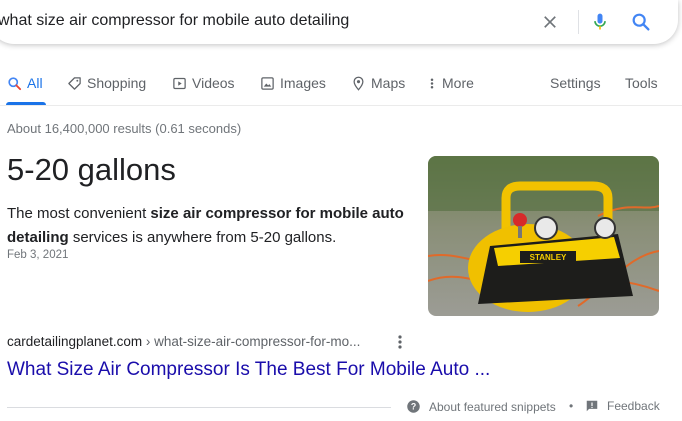  I want to click on more-options-icon, so click(400, 342).